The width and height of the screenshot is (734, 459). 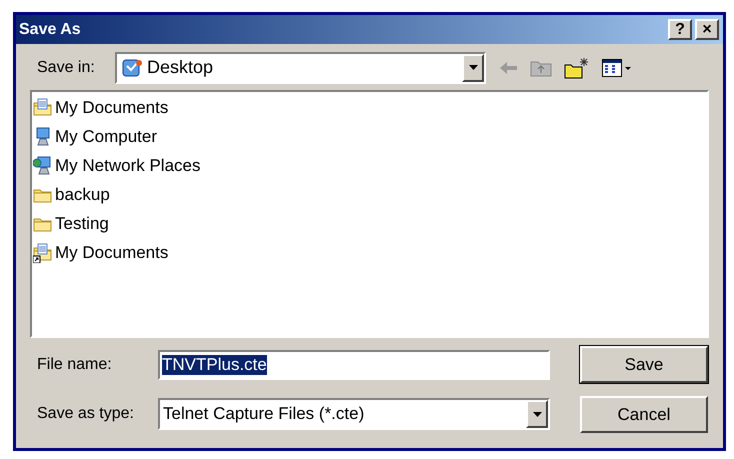 I want to click on save-as-type-dropdown: Telnet Capture Files (*.cte), so click(x=354, y=414).